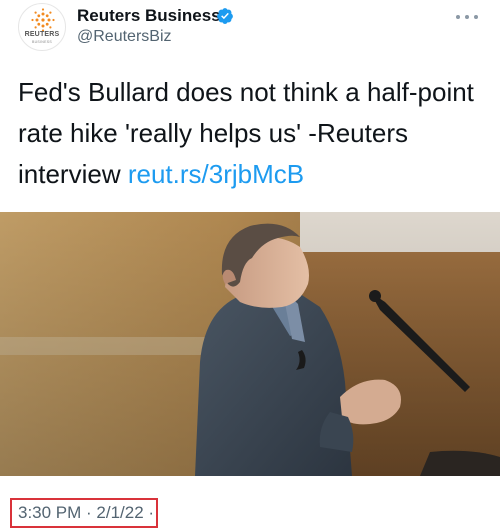 Image resolution: width=500 pixels, height=531 pixels. What do you see at coordinates (42, 27) in the screenshot?
I see `avatar: REUTERS BUSINESS` at bounding box center [42, 27].